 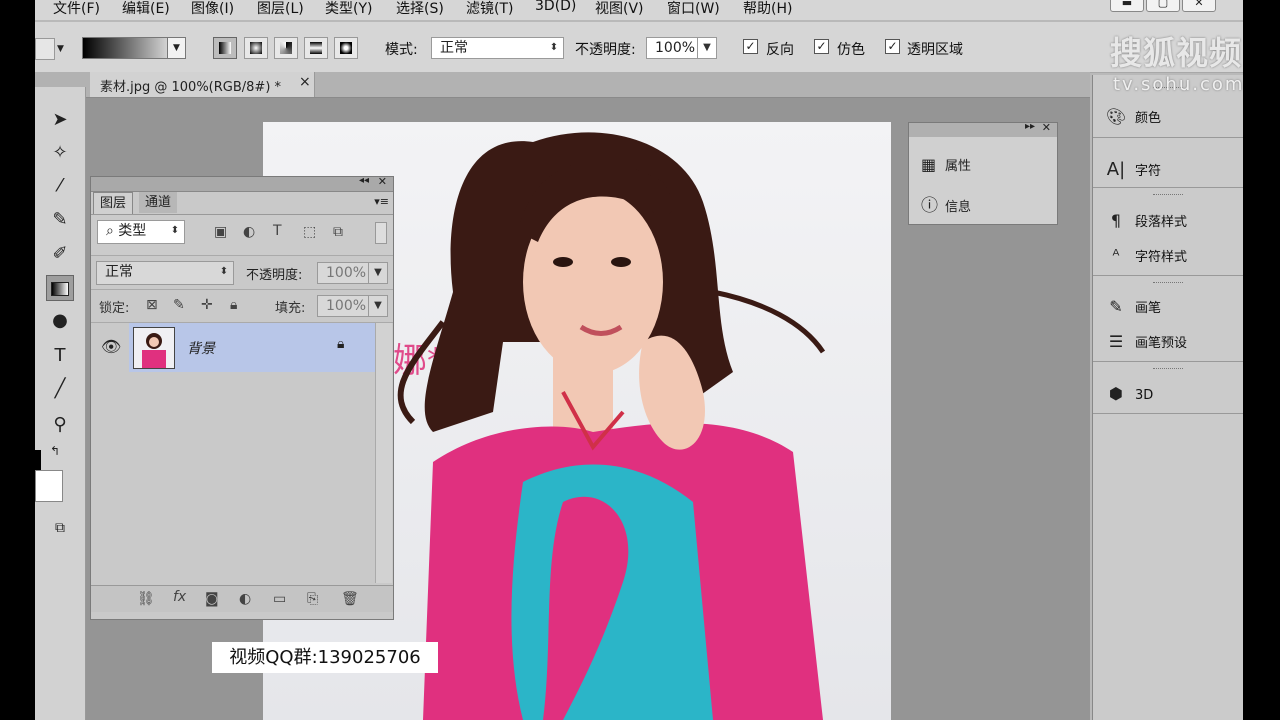 What do you see at coordinates (312, 599) in the screenshot?
I see `new-layer-icon: ⎘` at bounding box center [312, 599].